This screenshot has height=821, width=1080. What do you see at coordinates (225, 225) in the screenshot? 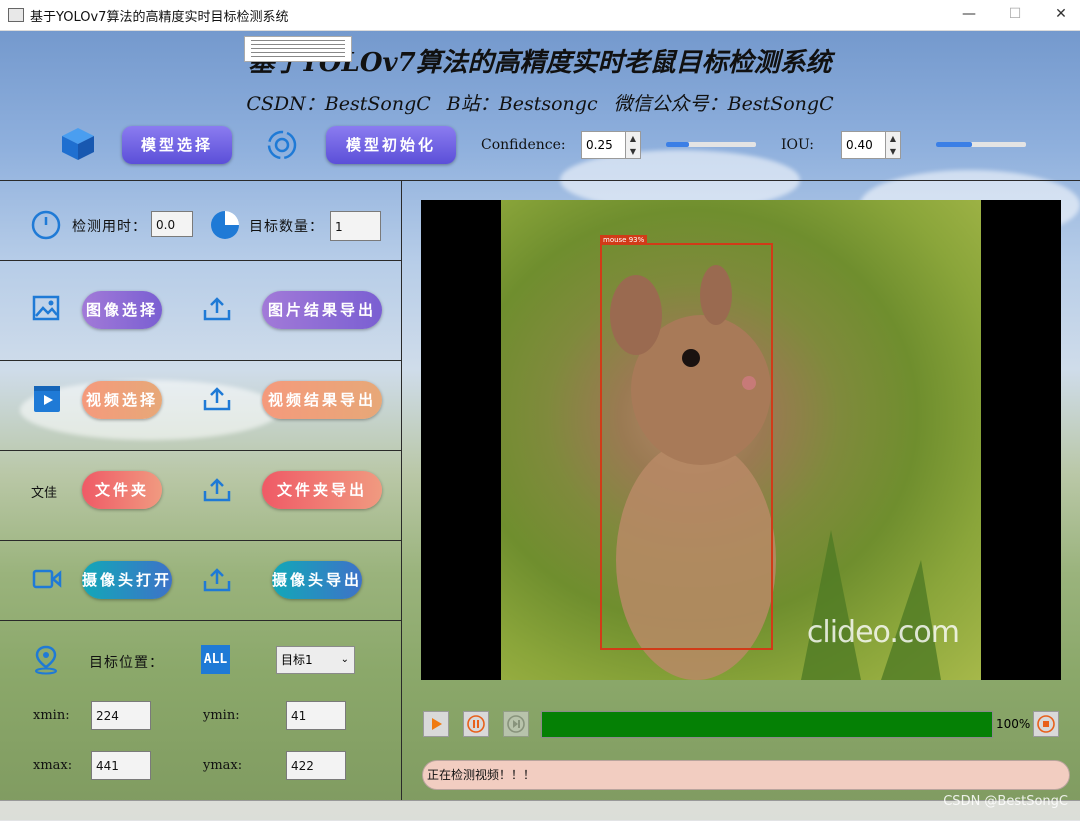
I see `pie-chart-icon` at bounding box center [225, 225].